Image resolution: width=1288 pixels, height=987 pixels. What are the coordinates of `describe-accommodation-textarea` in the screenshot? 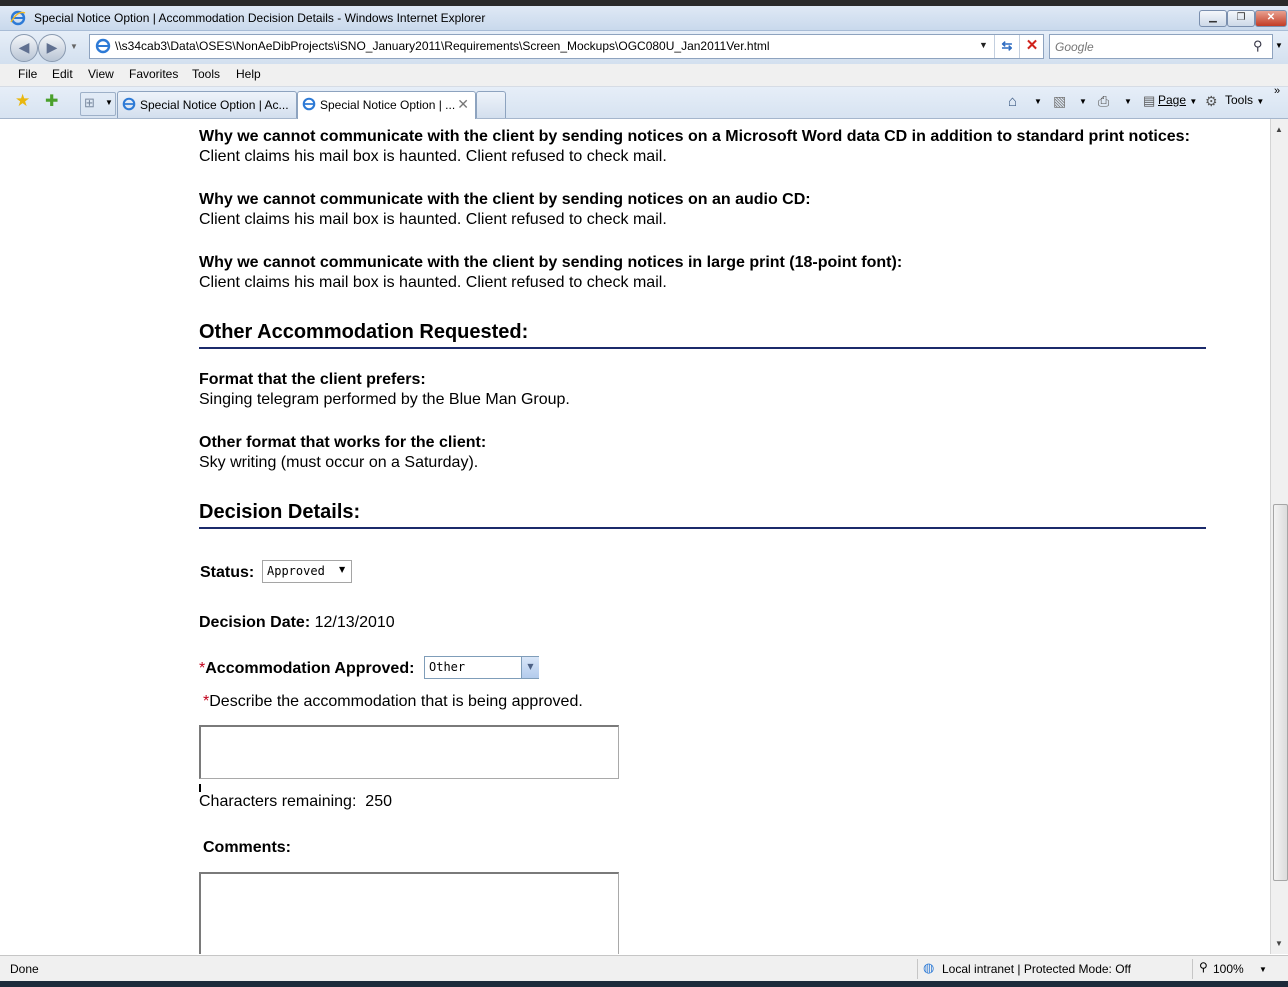 It's located at (409, 752).